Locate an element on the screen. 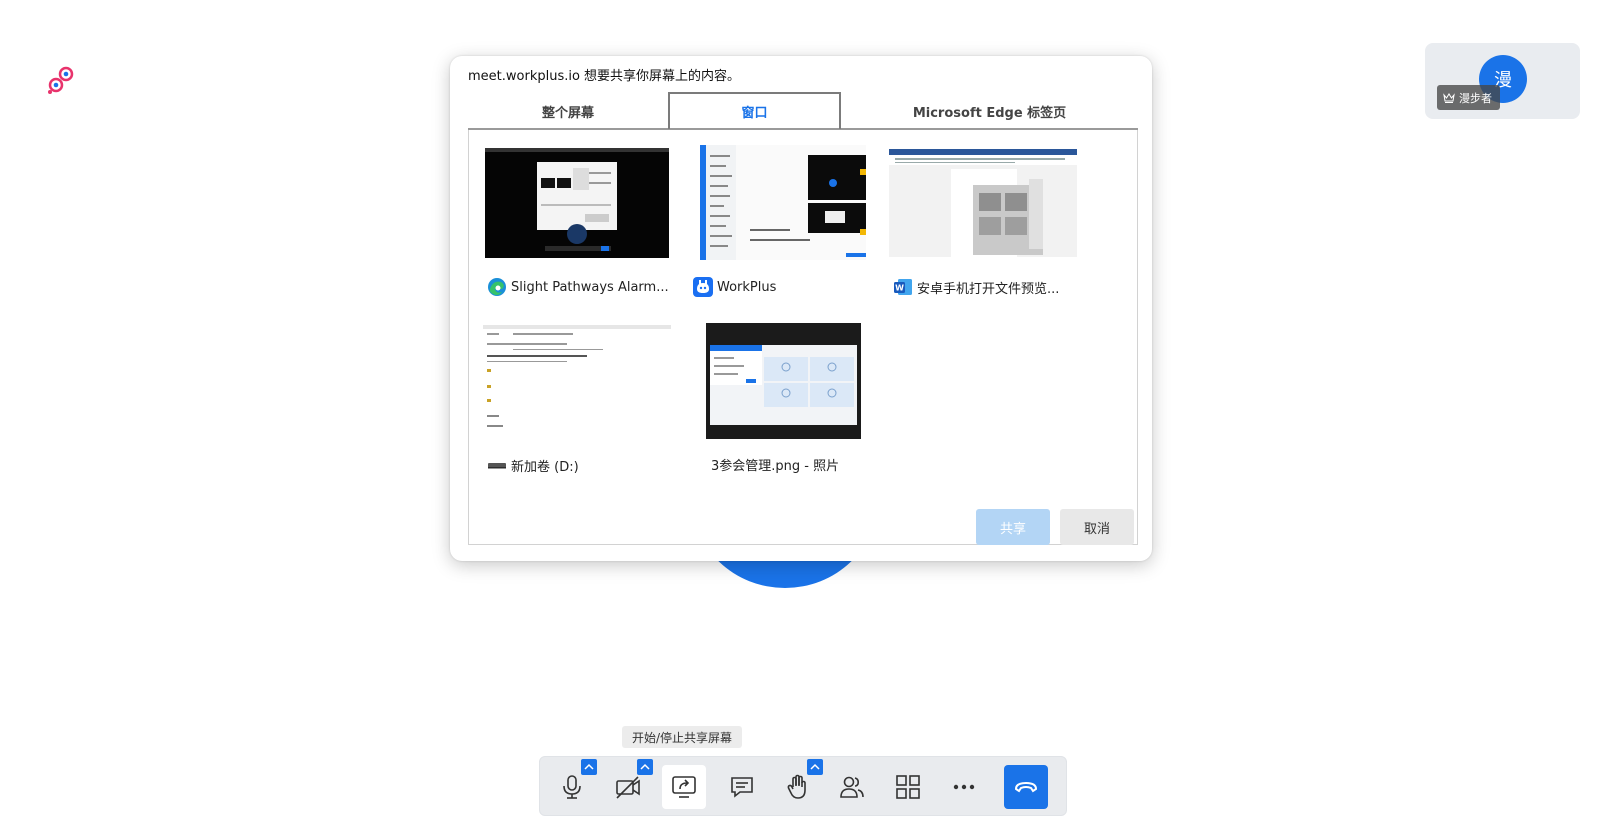 The width and height of the screenshot is (1600, 833). share-screen-icon is located at coordinates (684, 787).